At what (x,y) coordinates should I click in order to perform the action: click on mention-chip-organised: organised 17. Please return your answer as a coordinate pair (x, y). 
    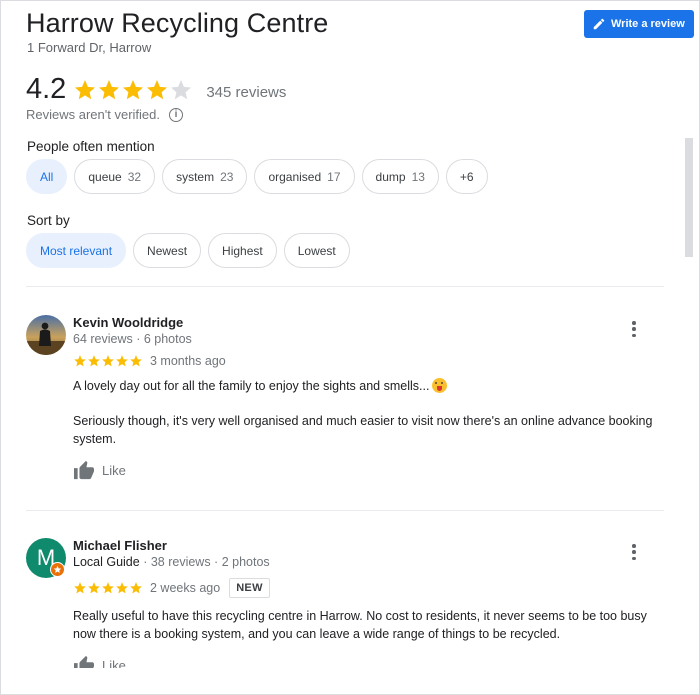
    Looking at the image, I should click on (304, 176).